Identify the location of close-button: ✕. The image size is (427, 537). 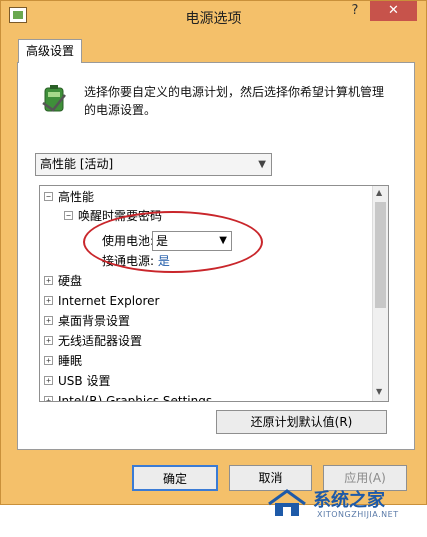
(393, 11).